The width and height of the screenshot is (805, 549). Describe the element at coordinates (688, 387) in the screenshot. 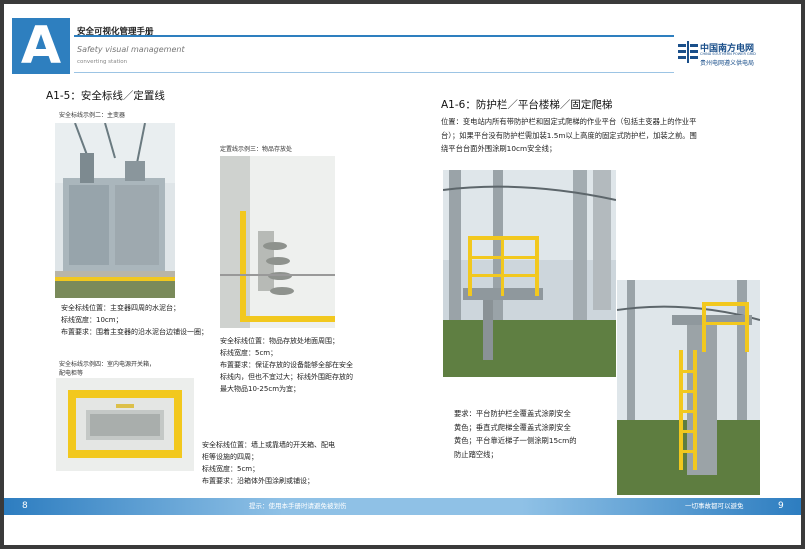

I see `ladder-photo` at that location.